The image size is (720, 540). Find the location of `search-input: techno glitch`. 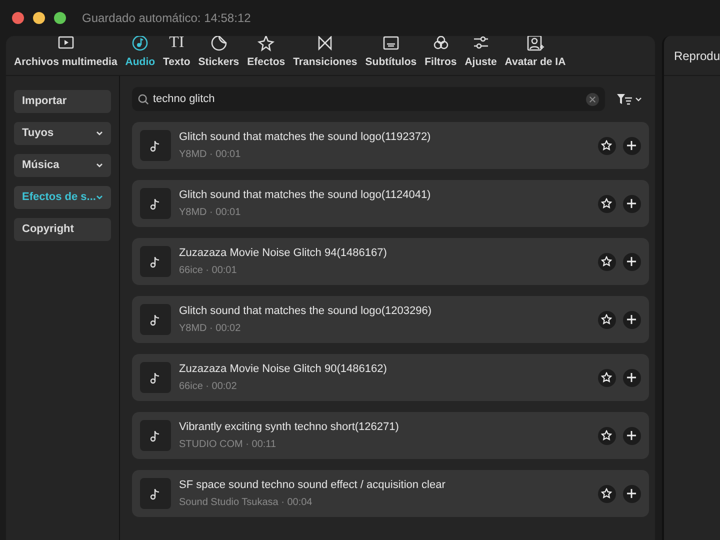

search-input: techno glitch is located at coordinates (367, 99).